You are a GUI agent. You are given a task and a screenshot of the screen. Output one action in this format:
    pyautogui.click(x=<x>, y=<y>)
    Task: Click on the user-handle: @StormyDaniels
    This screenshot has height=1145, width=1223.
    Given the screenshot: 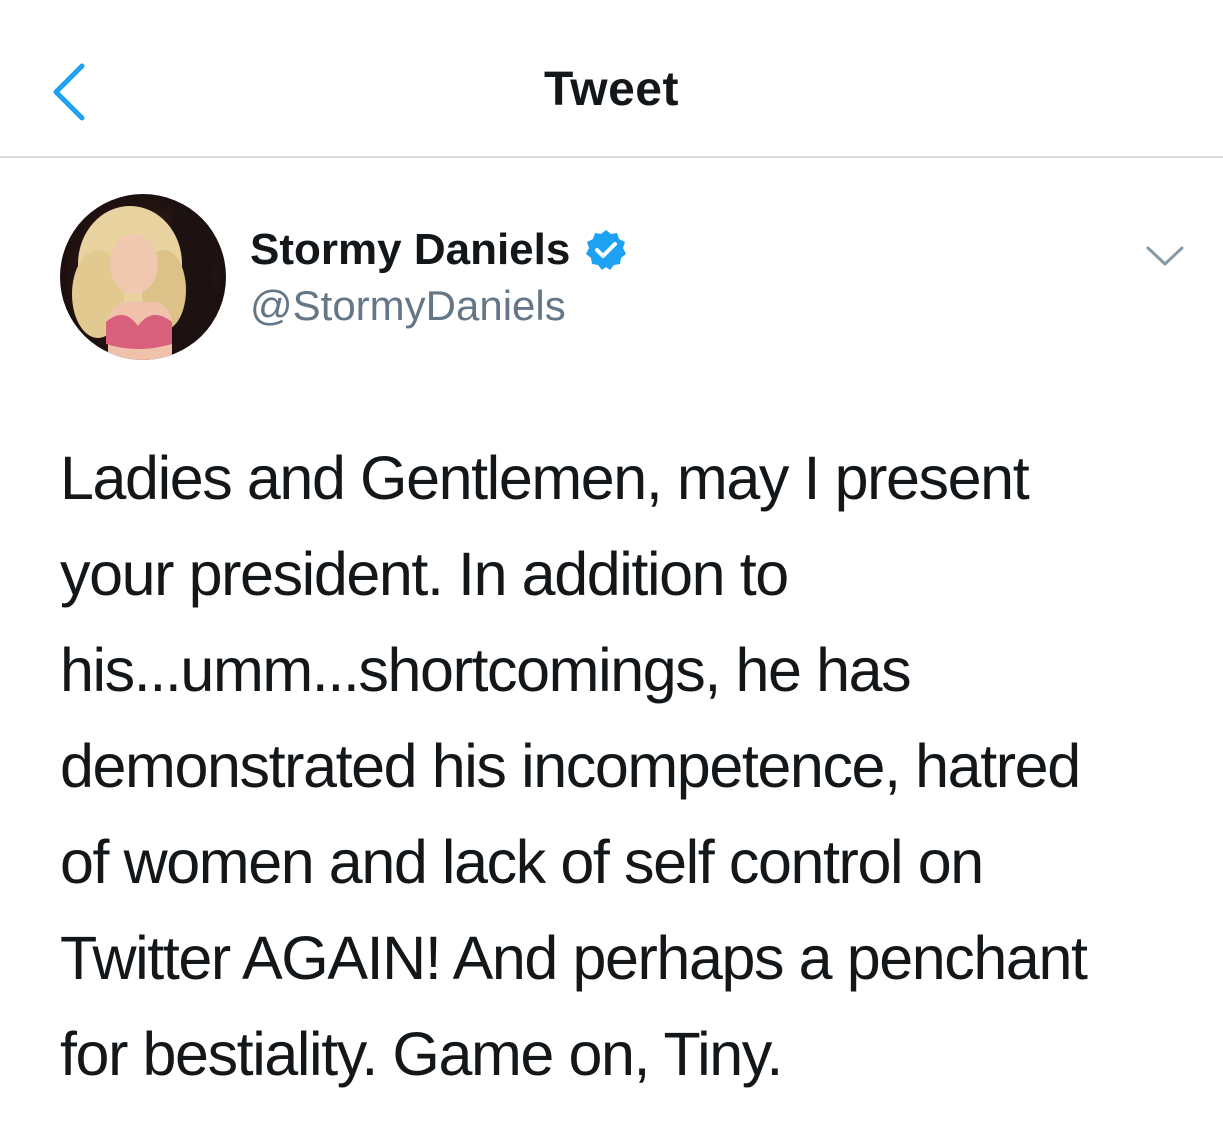 What is the action you would take?
    pyautogui.click(x=408, y=306)
    